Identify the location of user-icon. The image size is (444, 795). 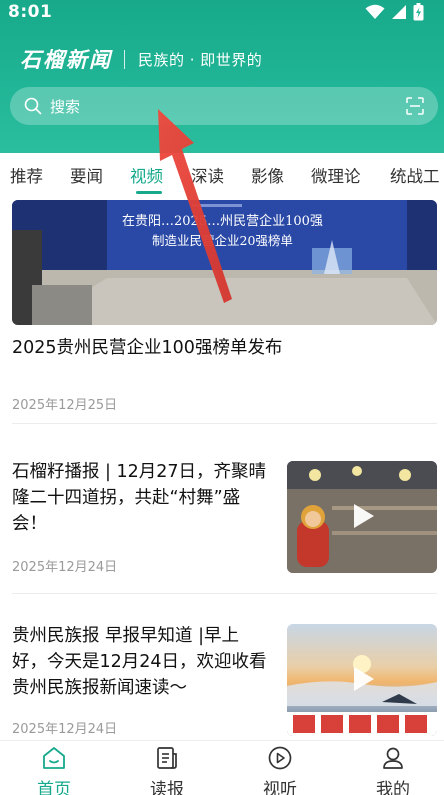
(393, 758).